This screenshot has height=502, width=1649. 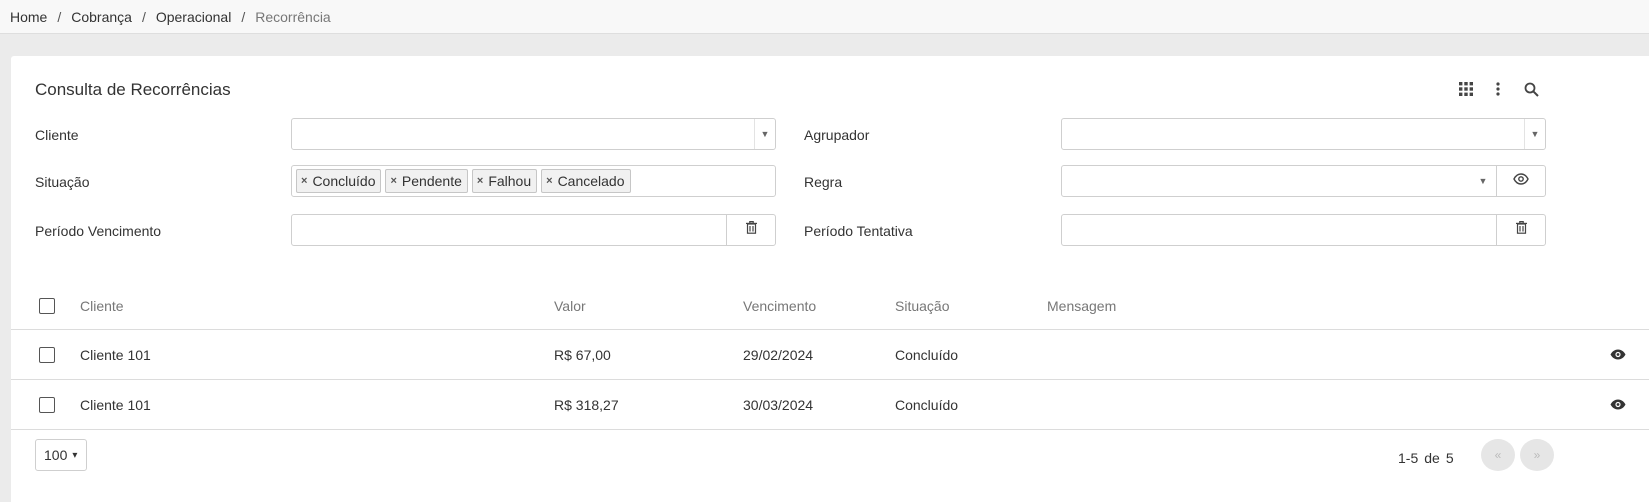 I want to click on situacao-multiselect: × Concluído × Pendente × Falhou × Cancelado, so click(x=533, y=181).